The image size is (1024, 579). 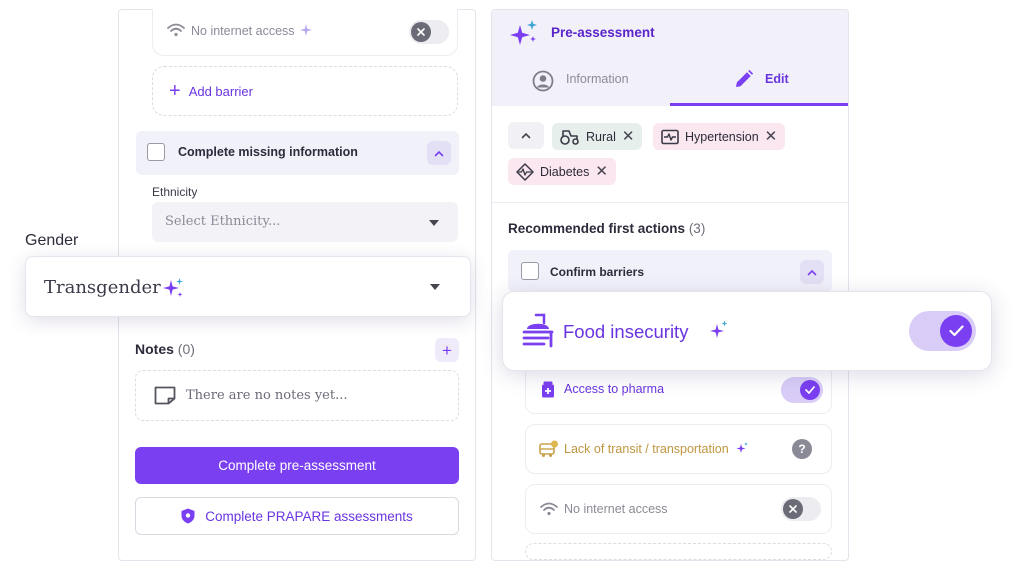 I want to click on confirm-barriers-checkbox, so click(x=530, y=271).